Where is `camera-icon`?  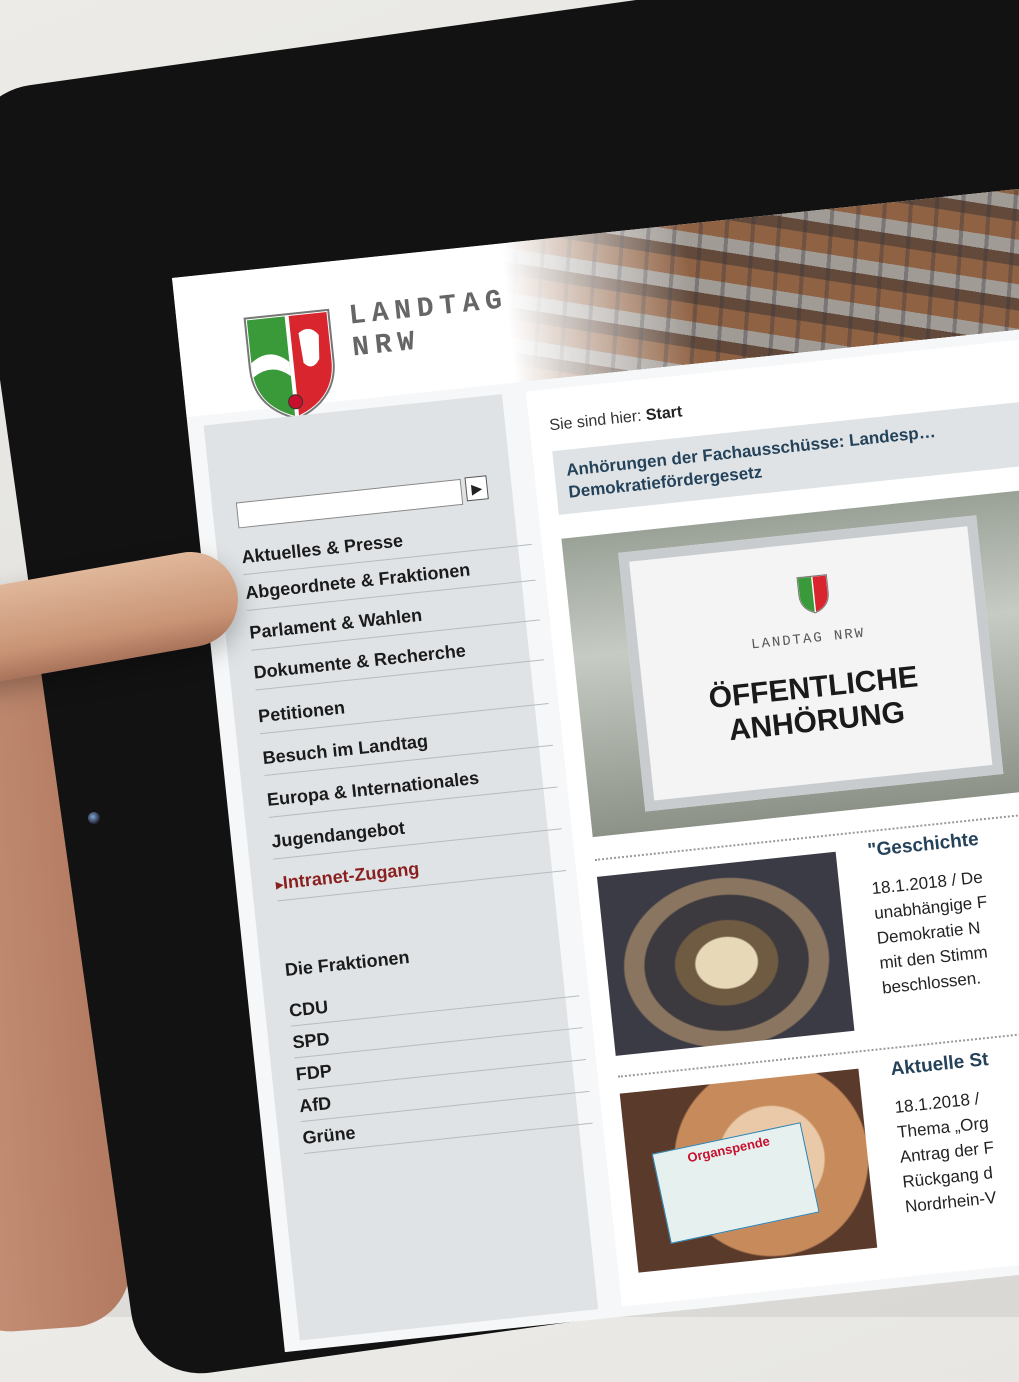 camera-icon is located at coordinates (94, 818).